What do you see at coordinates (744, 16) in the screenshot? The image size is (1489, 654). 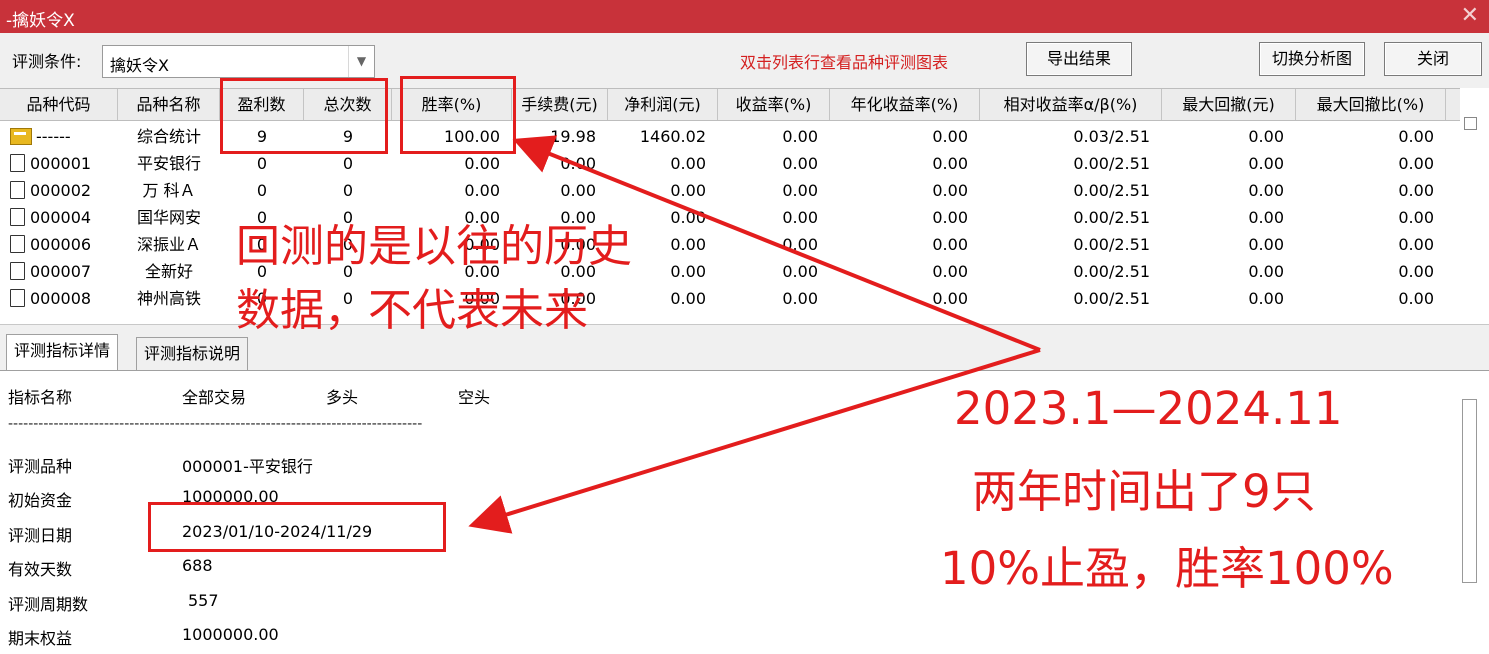 I see `title-bar: -擒妖令X ✕` at bounding box center [744, 16].